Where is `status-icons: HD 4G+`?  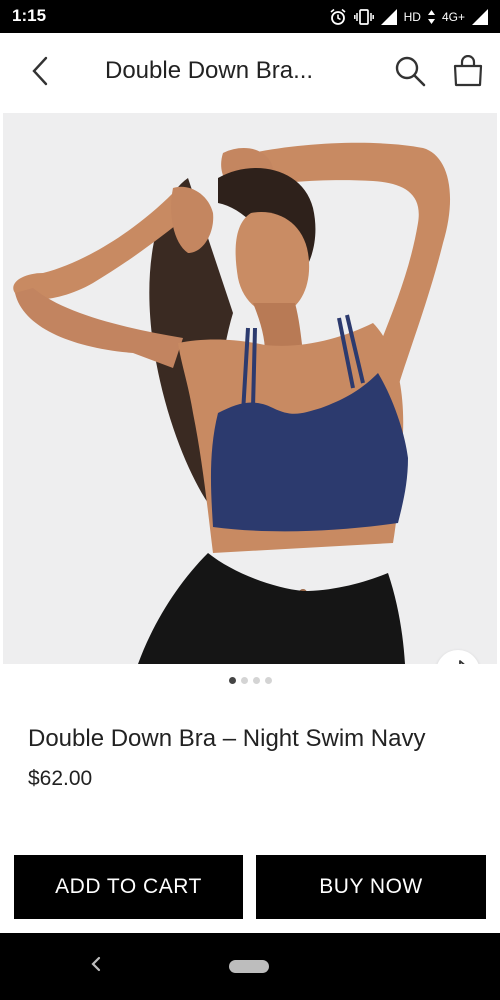
status-icons: HD 4G+ is located at coordinates (408, 17).